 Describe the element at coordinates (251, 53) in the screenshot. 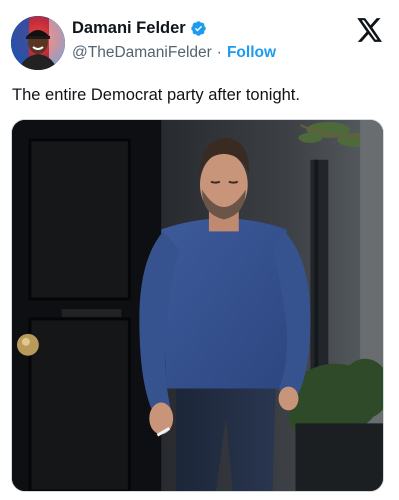

I see `follow-button: Follow` at that location.